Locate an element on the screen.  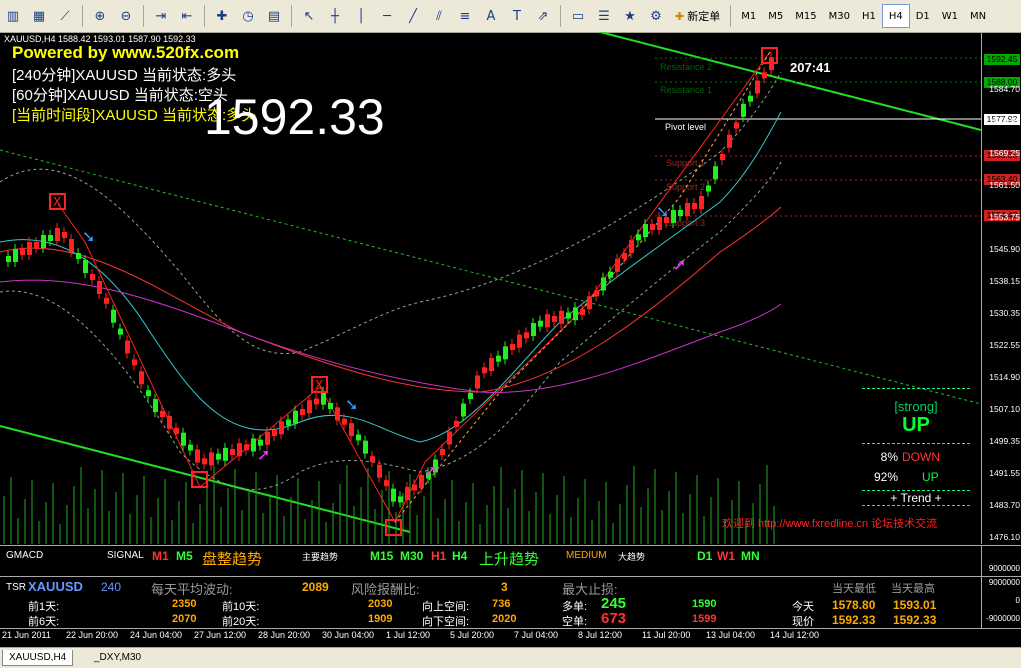
vertical-line-icon: │ is located at coordinates (361, 16).